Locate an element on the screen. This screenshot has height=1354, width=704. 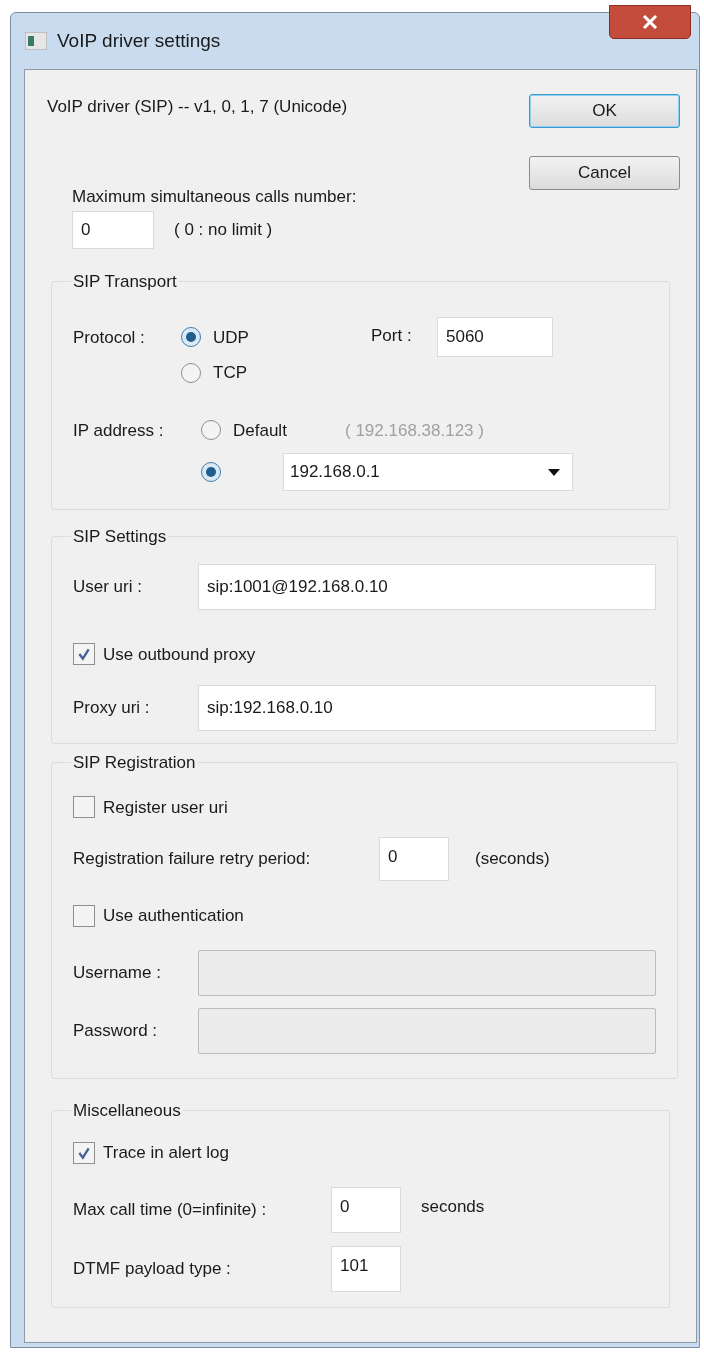
radio-label: UDP is located at coordinates (231, 337).